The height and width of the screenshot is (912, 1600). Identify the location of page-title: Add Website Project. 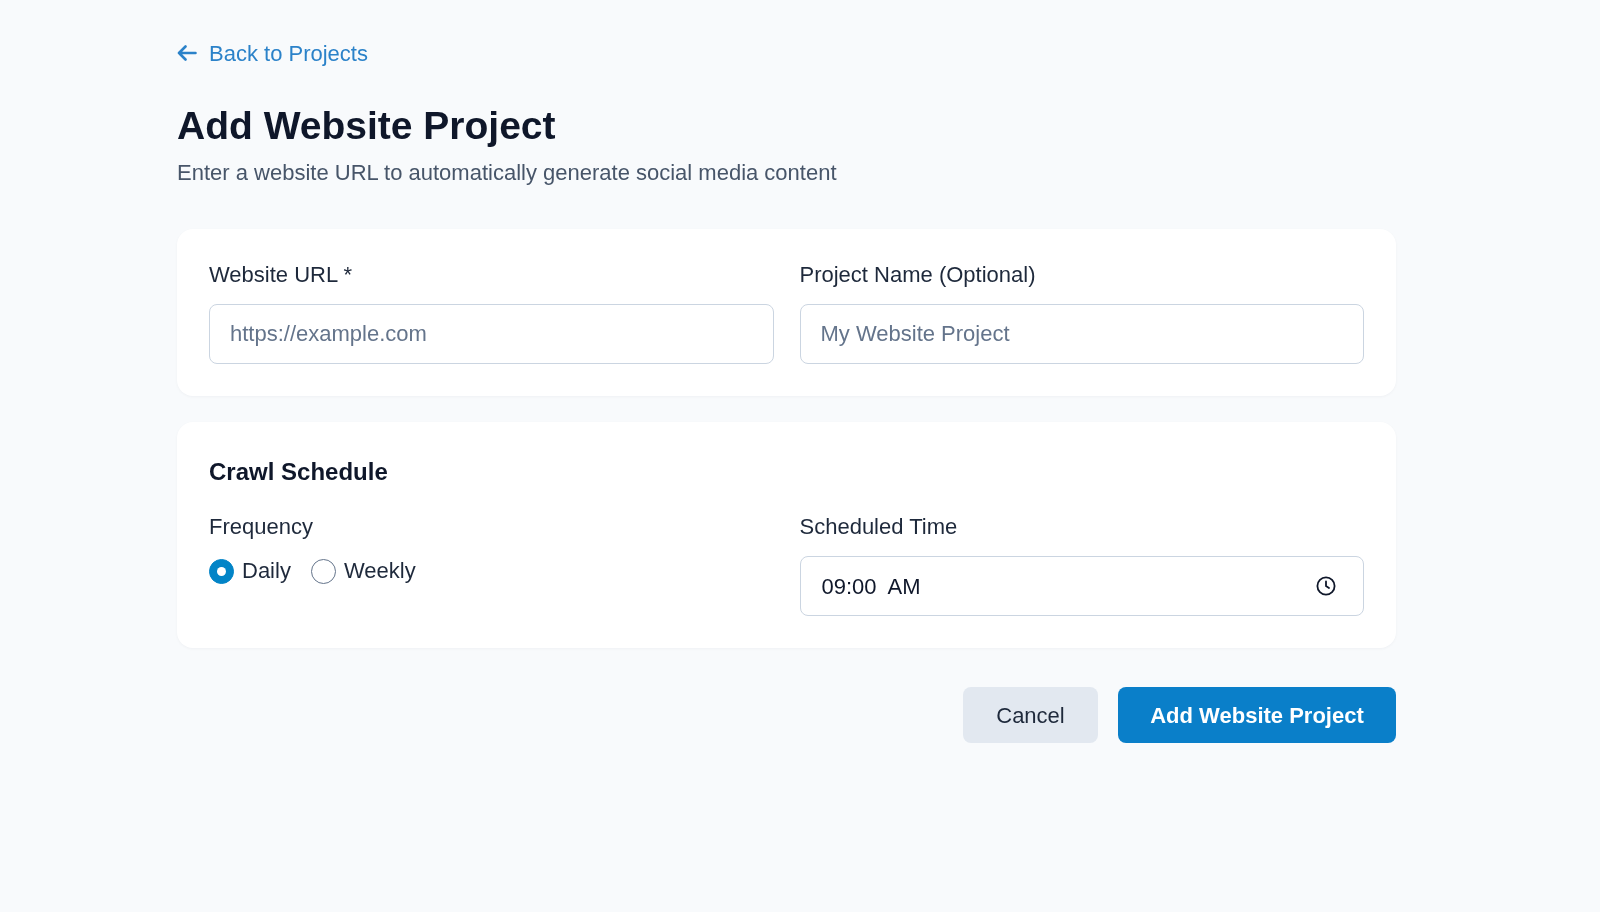
(367, 126).